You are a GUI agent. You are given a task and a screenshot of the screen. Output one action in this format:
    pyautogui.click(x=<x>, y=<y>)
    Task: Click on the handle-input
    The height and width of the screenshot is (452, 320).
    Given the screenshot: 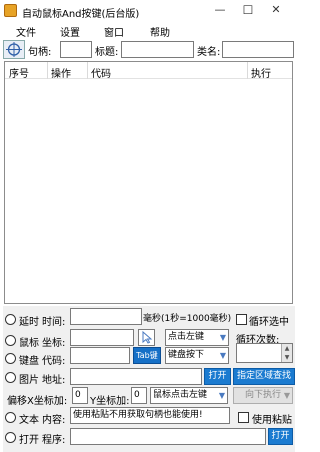 What is the action you would take?
    pyautogui.click(x=76, y=49)
    